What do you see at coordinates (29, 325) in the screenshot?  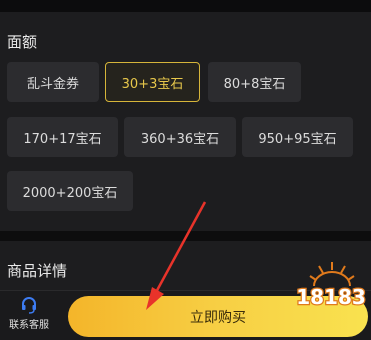 I see `customer-service-label: 联系客服` at bounding box center [29, 325].